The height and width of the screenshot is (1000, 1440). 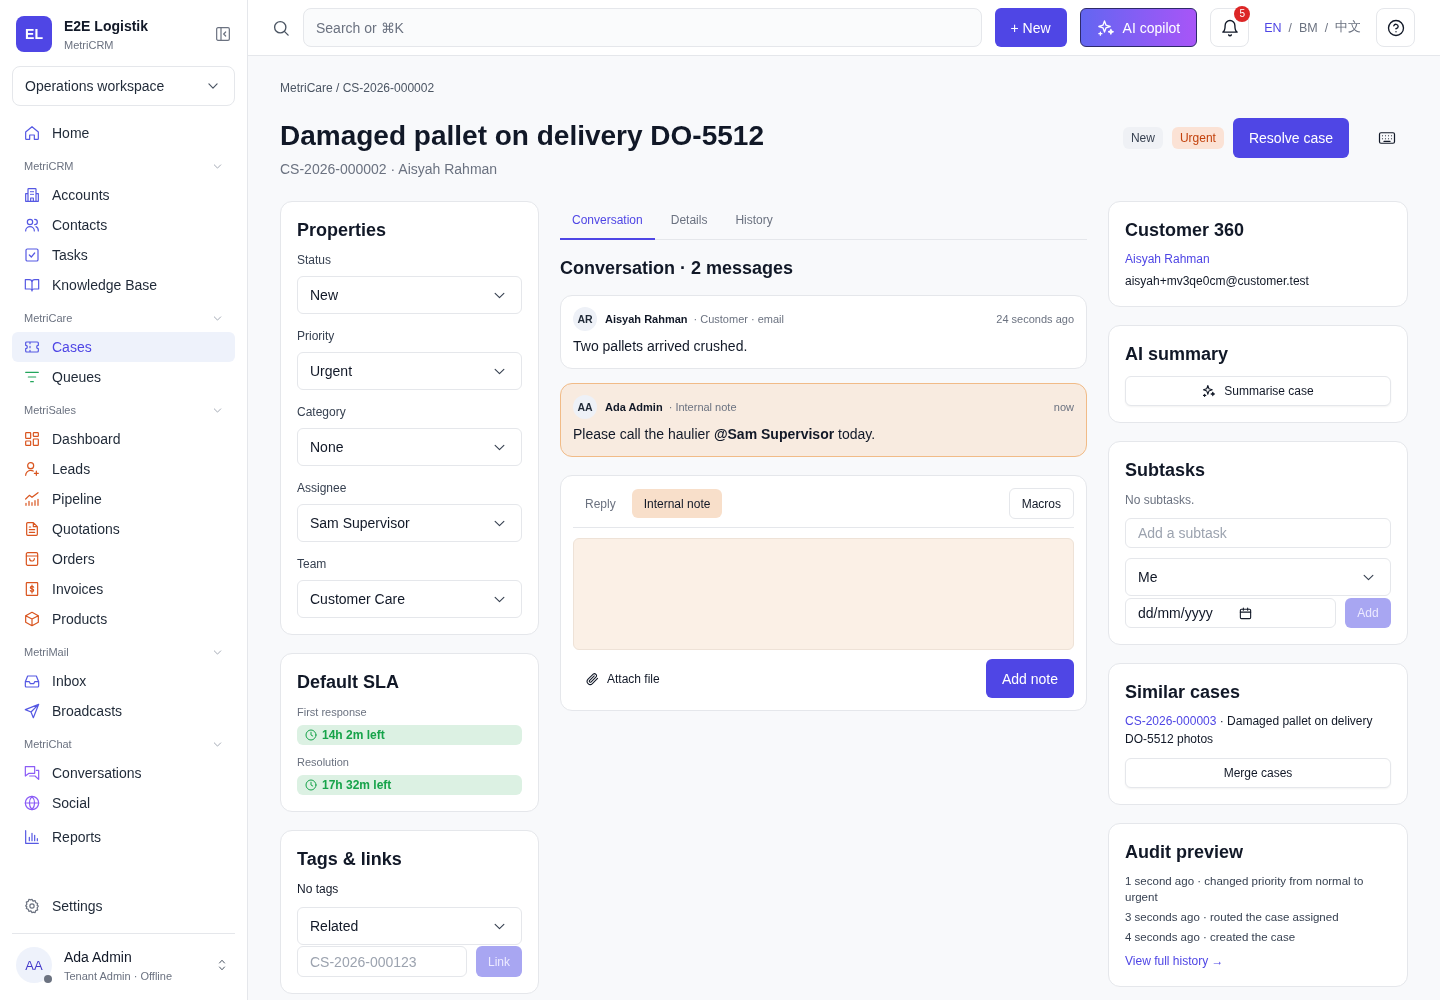 What do you see at coordinates (123, 589) in the screenshot?
I see `nav-item: Invoices` at bounding box center [123, 589].